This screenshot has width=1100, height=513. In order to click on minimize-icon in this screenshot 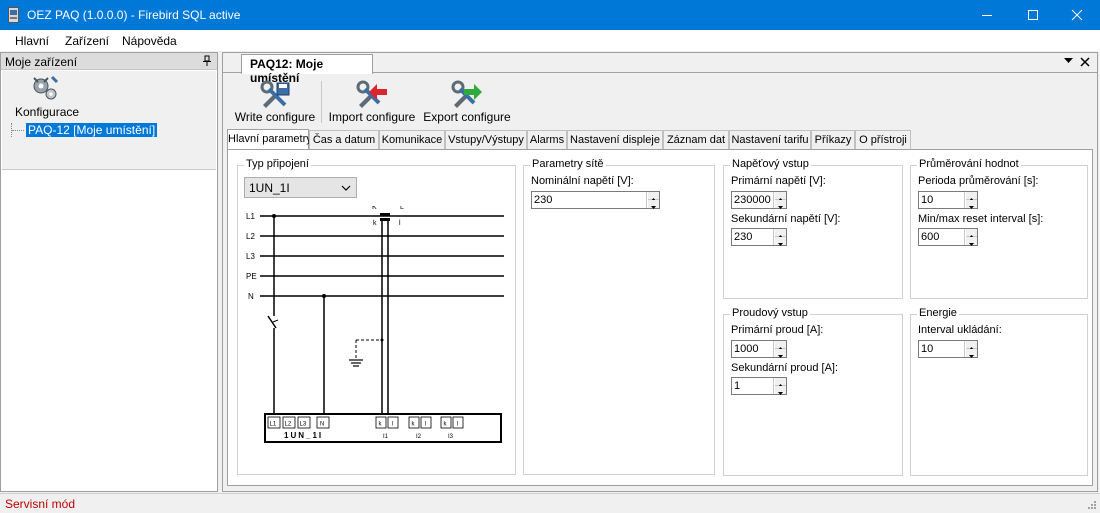, I will do `click(987, 15)`.